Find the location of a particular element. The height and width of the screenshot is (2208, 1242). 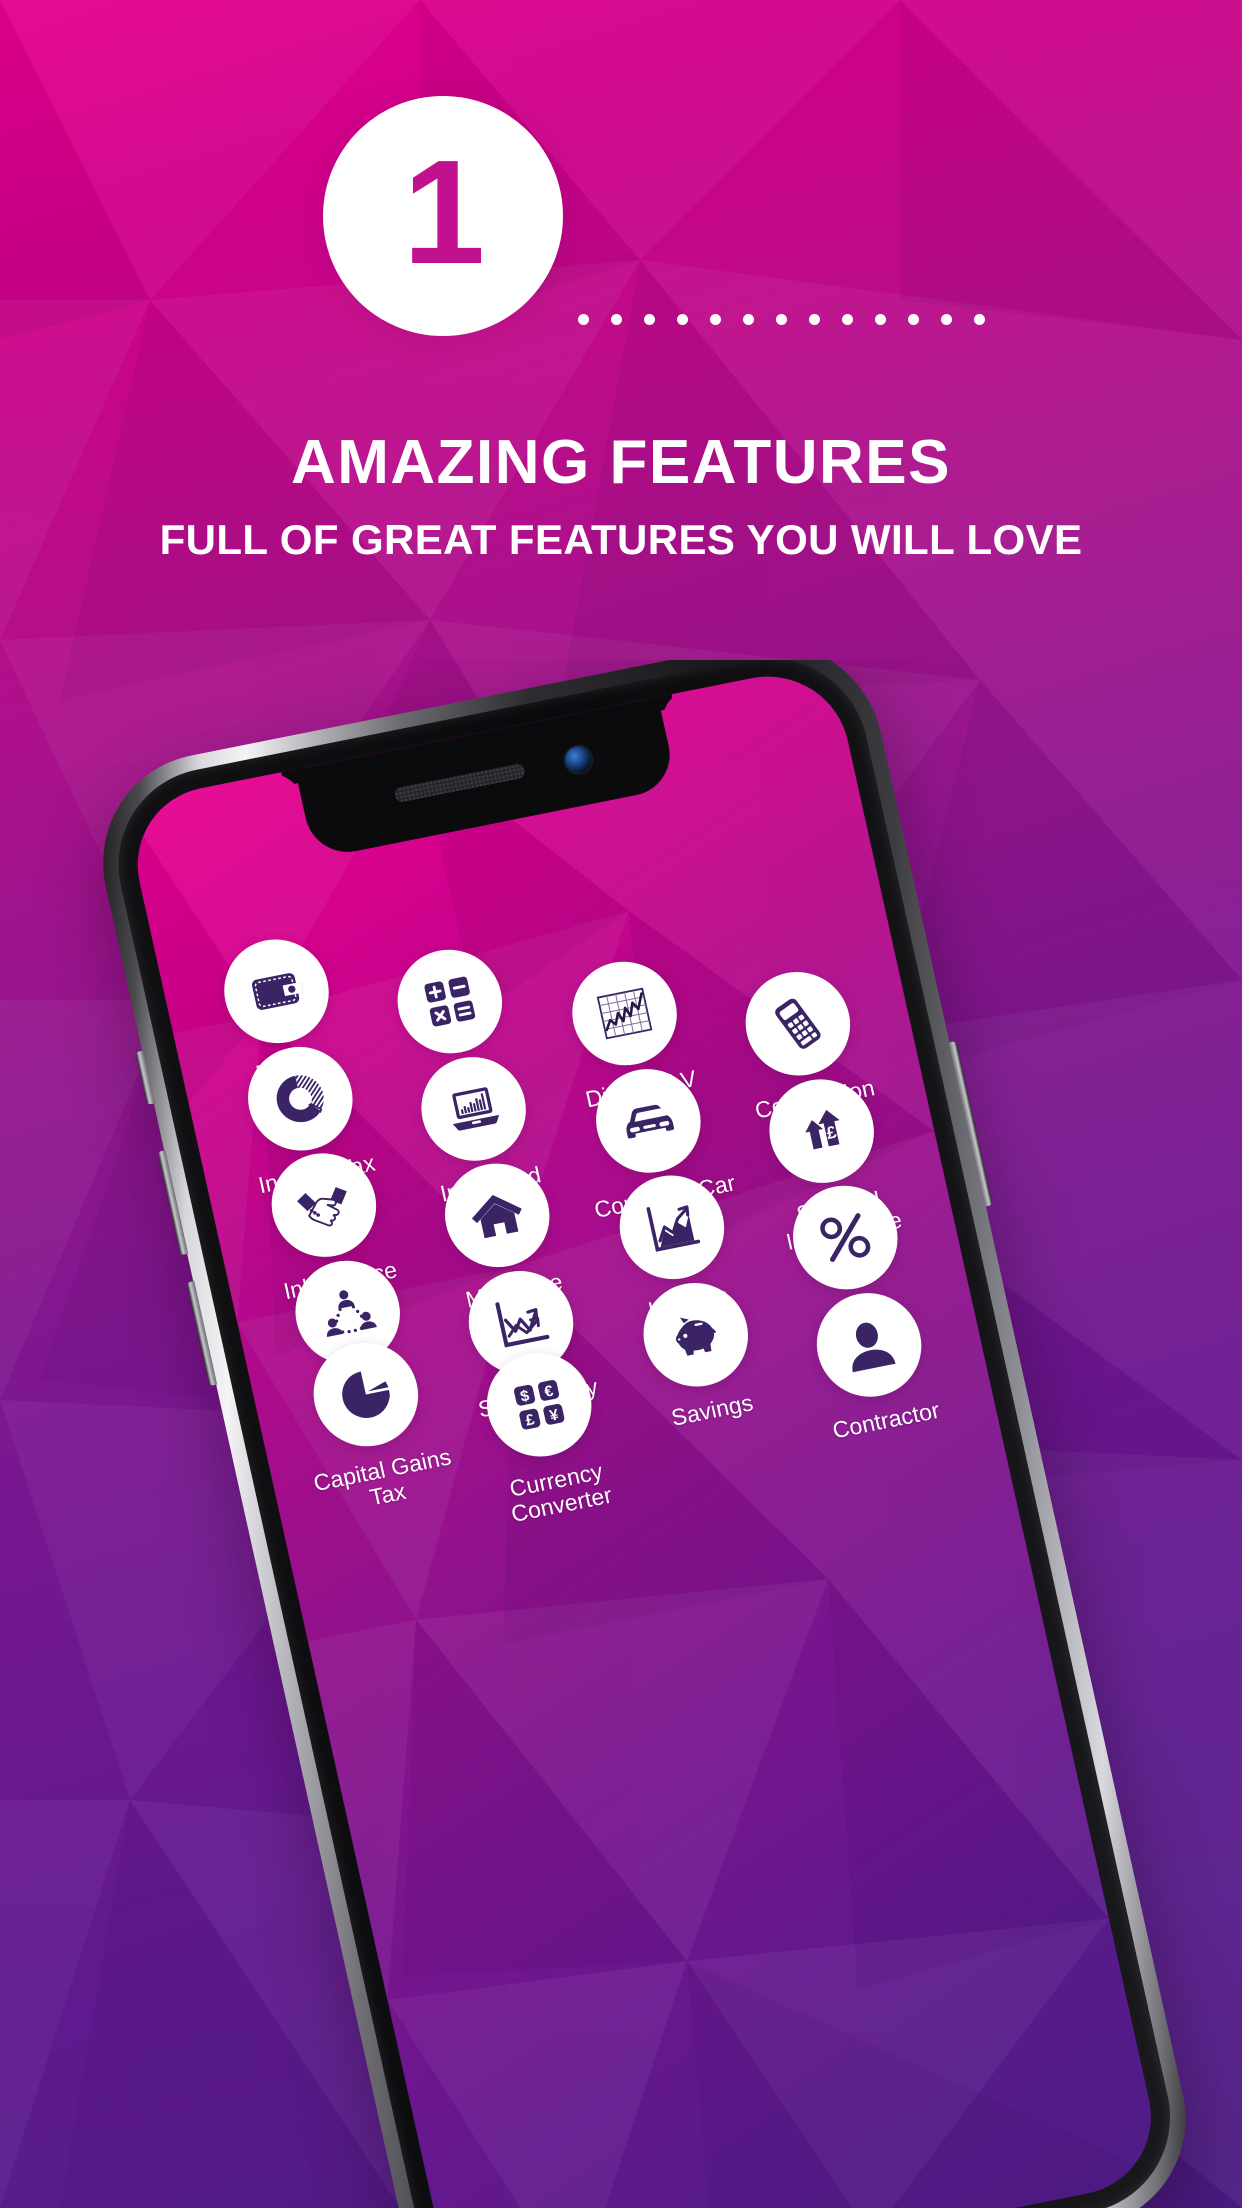

page-title: AMAZING FEATURES is located at coordinates (621, 462).